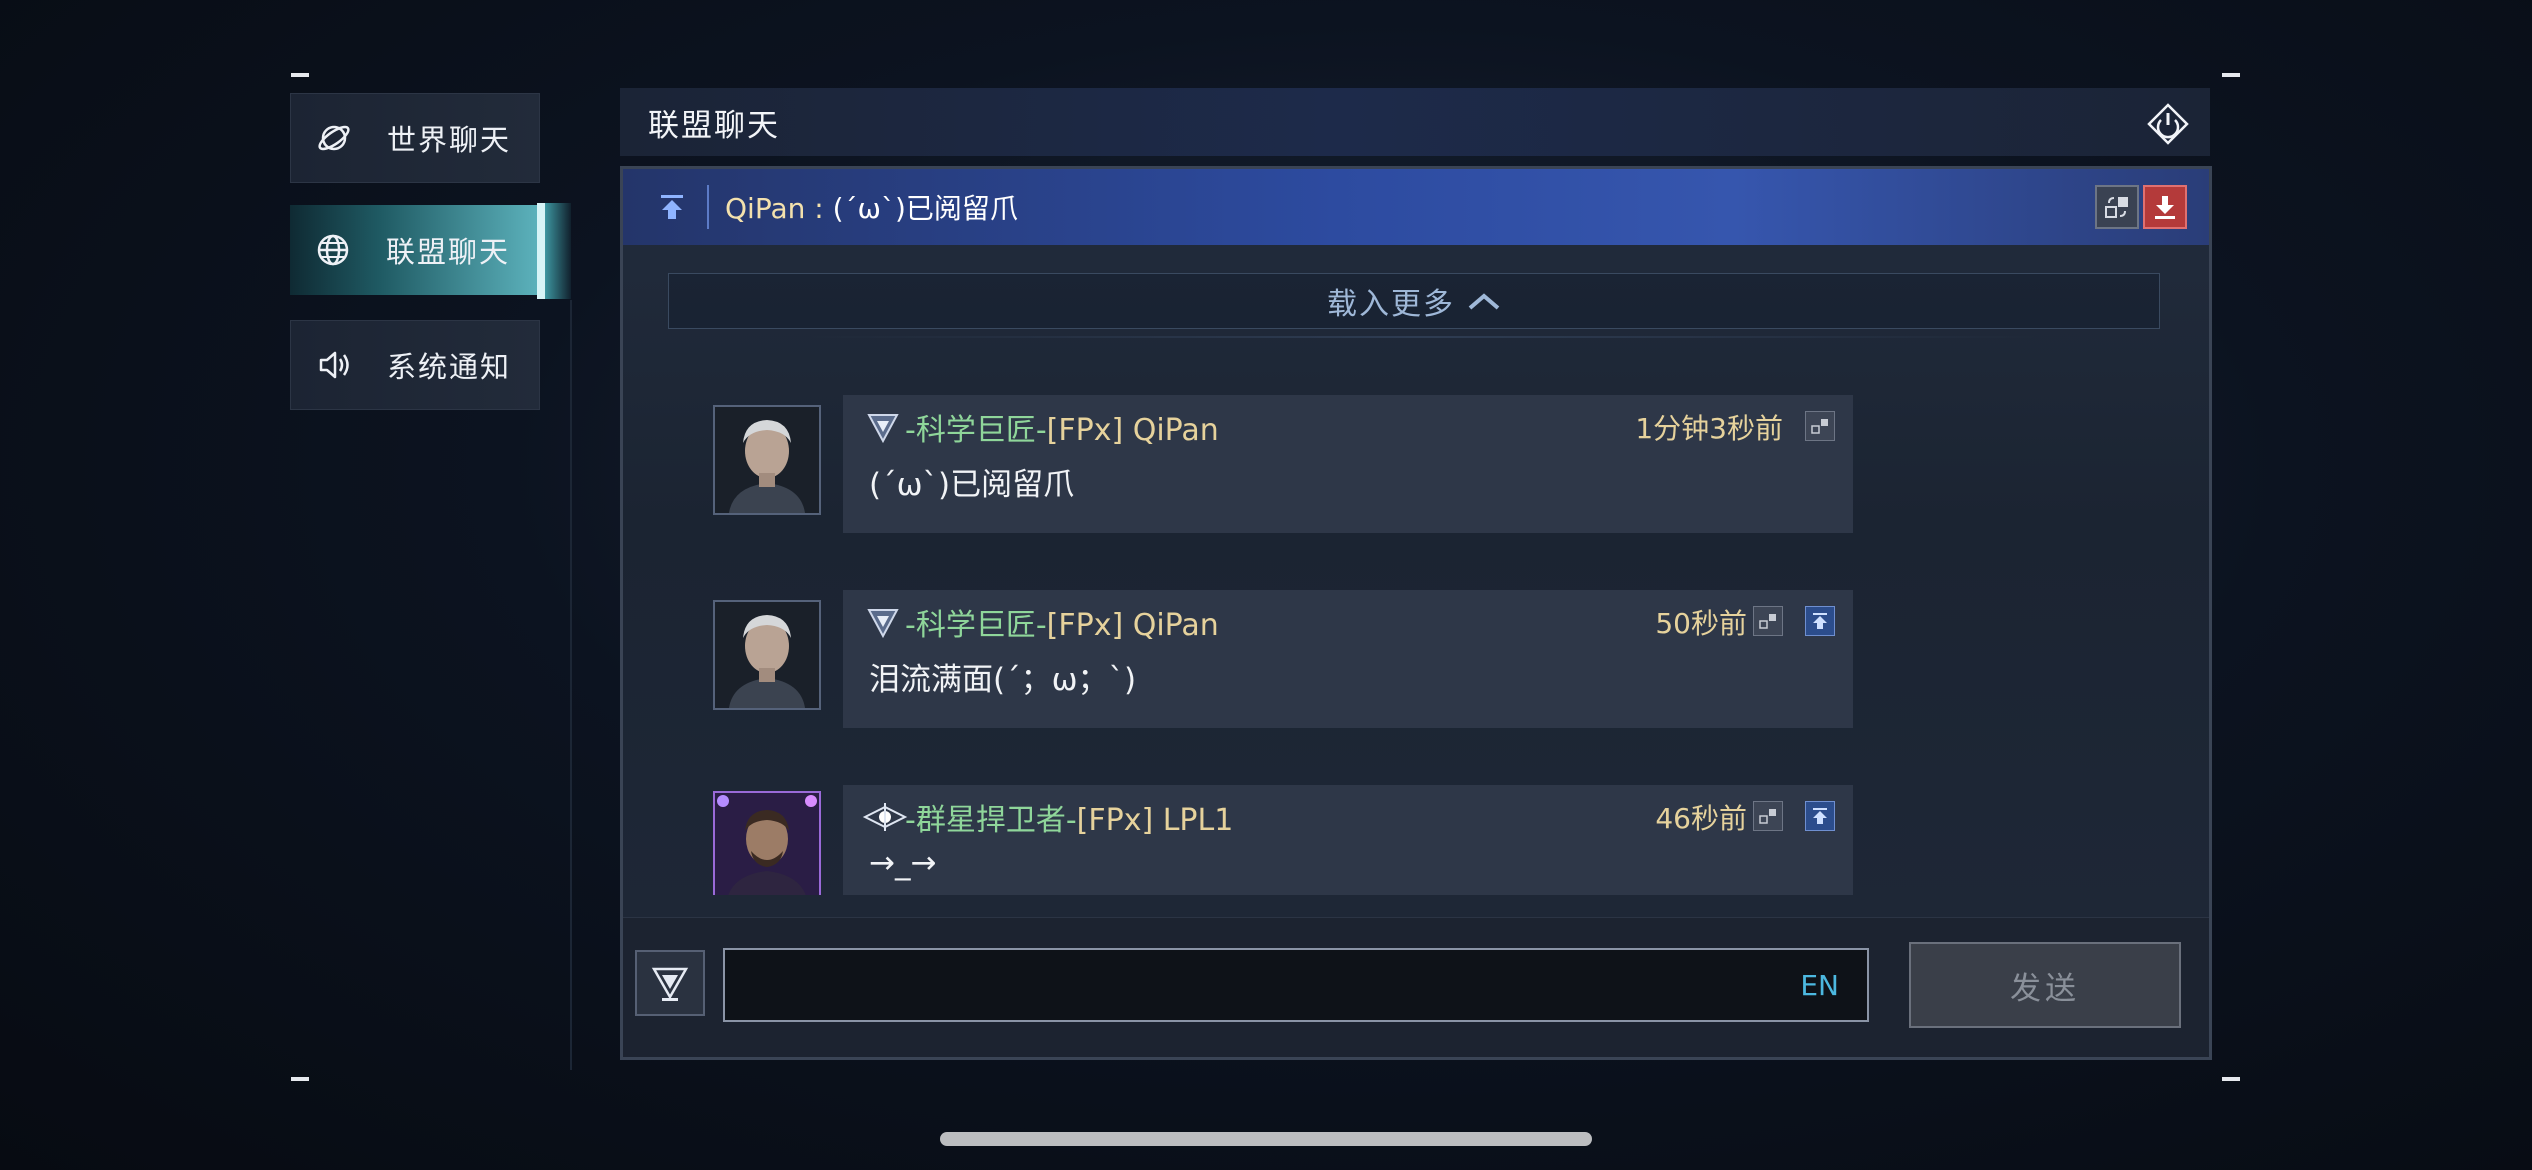 Image resolution: width=2532 pixels, height=1170 pixels. I want to click on globe-icon, so click(333, 250).